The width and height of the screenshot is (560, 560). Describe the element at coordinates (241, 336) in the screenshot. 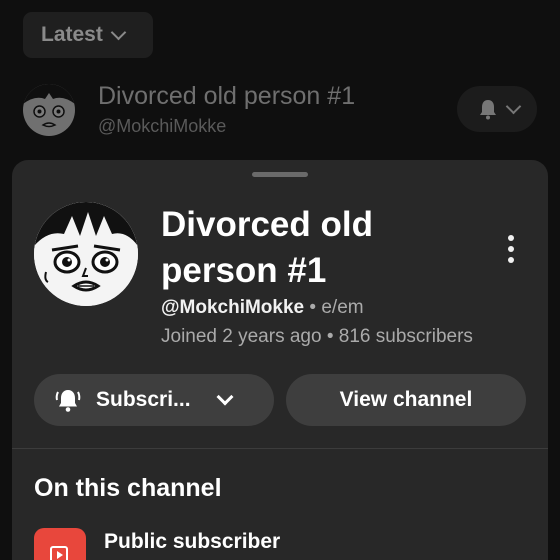

I see `joined-date: Joined 2 years ago` at that location.